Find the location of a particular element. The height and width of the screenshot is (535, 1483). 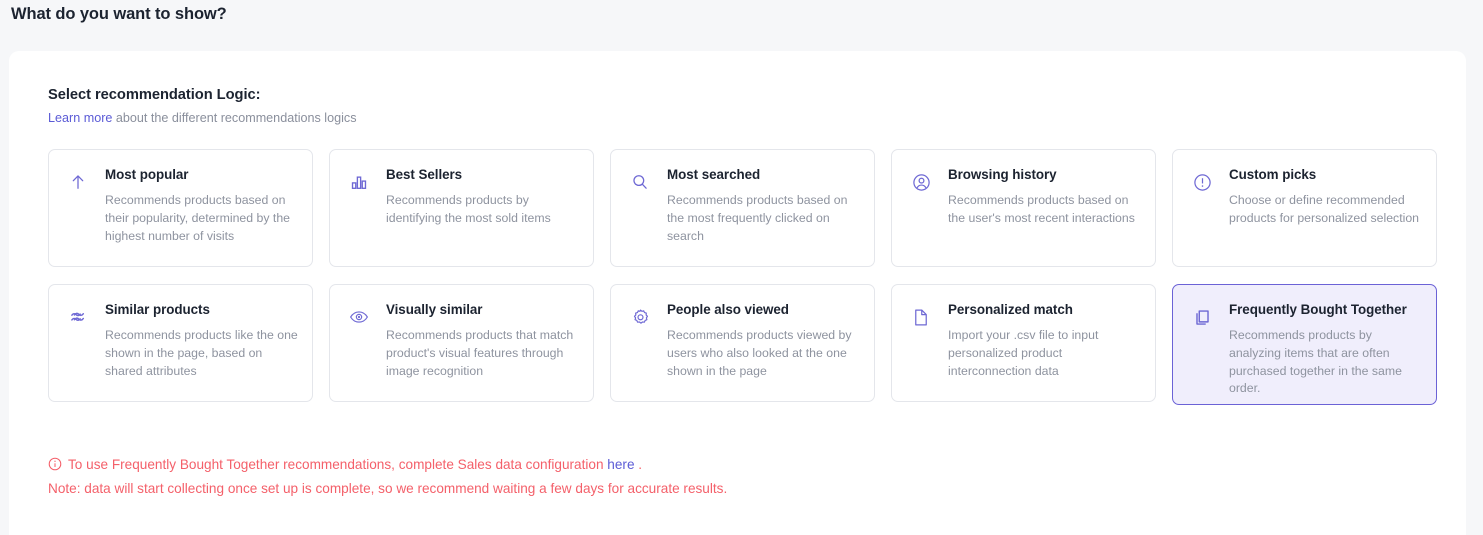

bar-chart-icon is located at coordinates (359, 182).